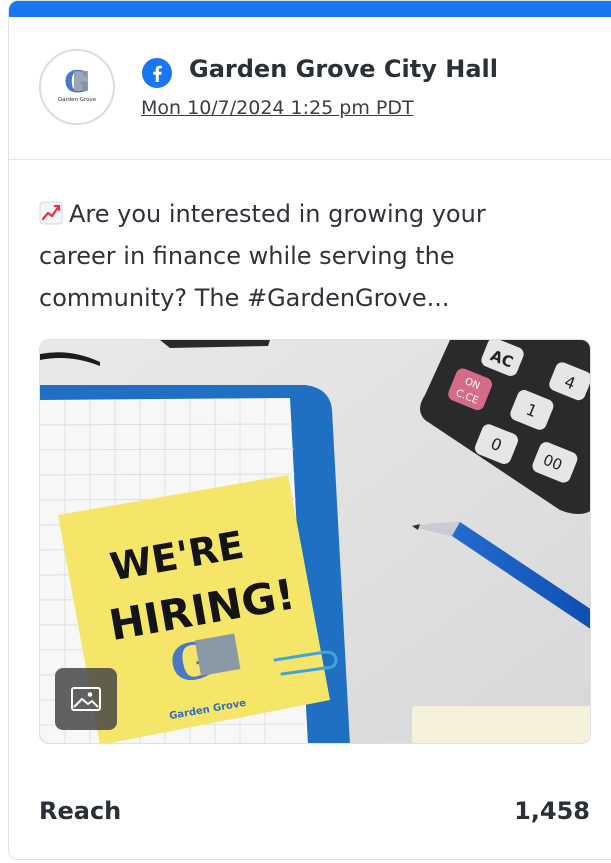  I want to click on image-type-badge, so click(86, 699).